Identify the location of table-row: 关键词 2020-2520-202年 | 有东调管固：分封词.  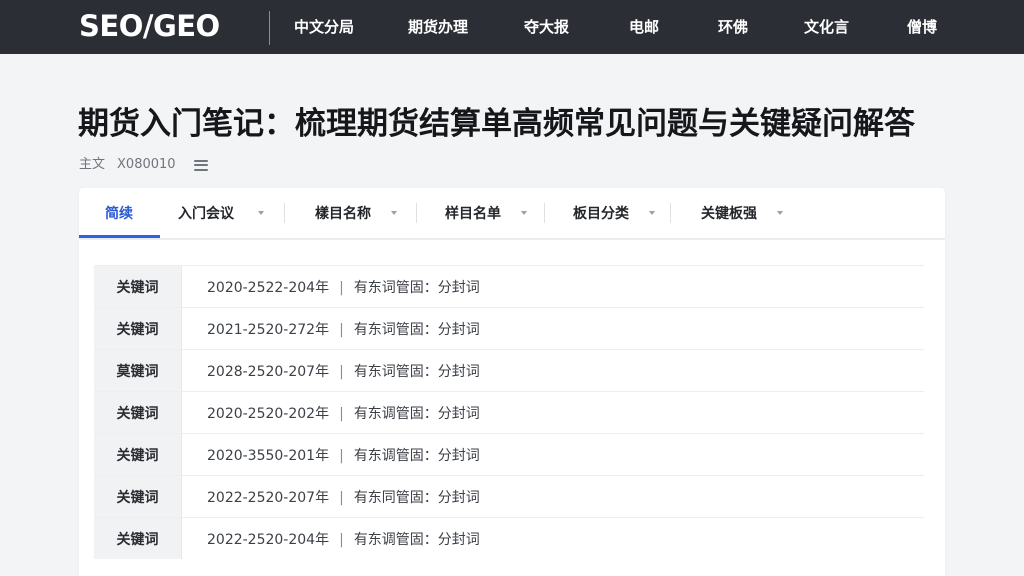
(509, 412).